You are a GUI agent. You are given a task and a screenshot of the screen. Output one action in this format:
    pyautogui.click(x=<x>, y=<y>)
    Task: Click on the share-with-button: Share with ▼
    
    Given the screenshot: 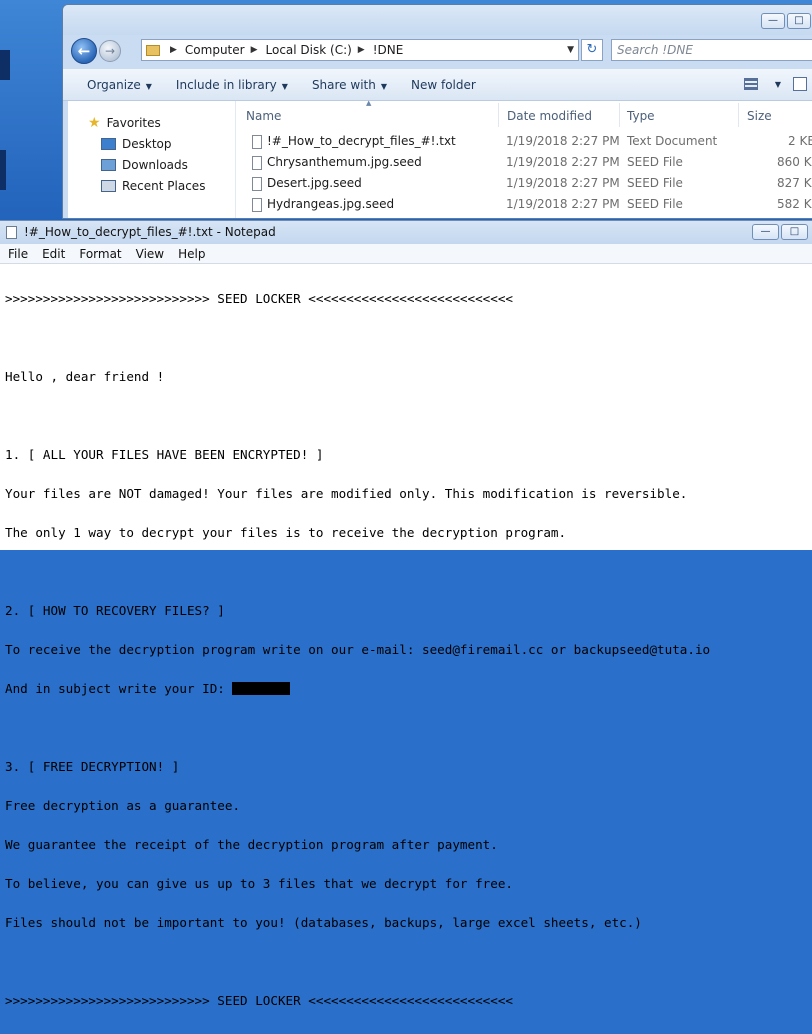 What is the action you would take?
    pyautogui.click(x=349, y=85)
    